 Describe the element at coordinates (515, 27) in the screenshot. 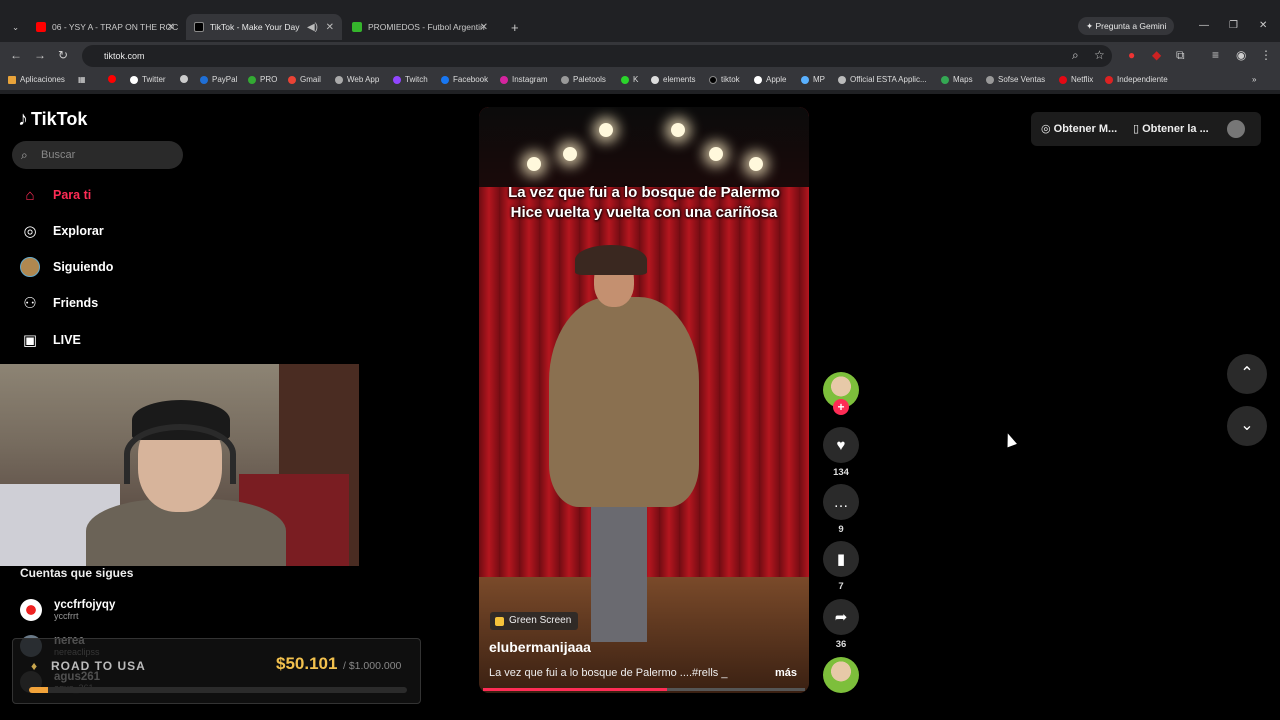

I see `new-tab-button: +` at that location.